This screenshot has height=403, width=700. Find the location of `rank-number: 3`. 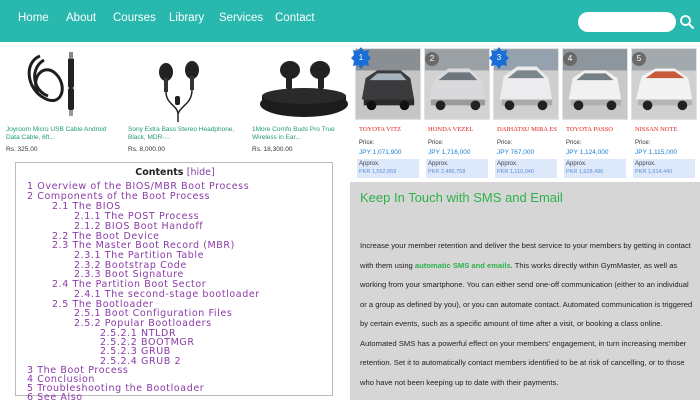

rank-number: 3 is located at coordinates (499, 57).